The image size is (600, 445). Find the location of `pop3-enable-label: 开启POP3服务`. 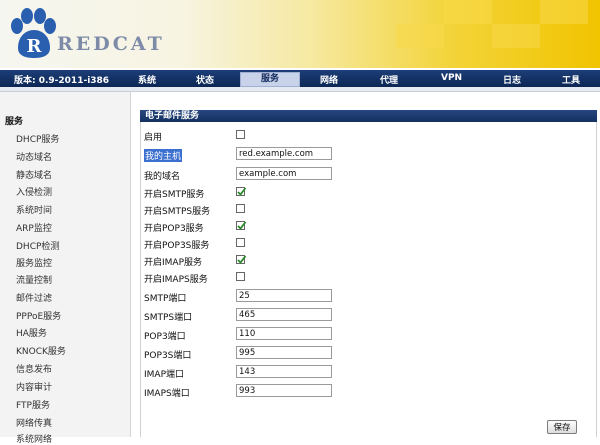

pop3-enable-label: 开启POP3服务 is located at coordinates (174, 229).